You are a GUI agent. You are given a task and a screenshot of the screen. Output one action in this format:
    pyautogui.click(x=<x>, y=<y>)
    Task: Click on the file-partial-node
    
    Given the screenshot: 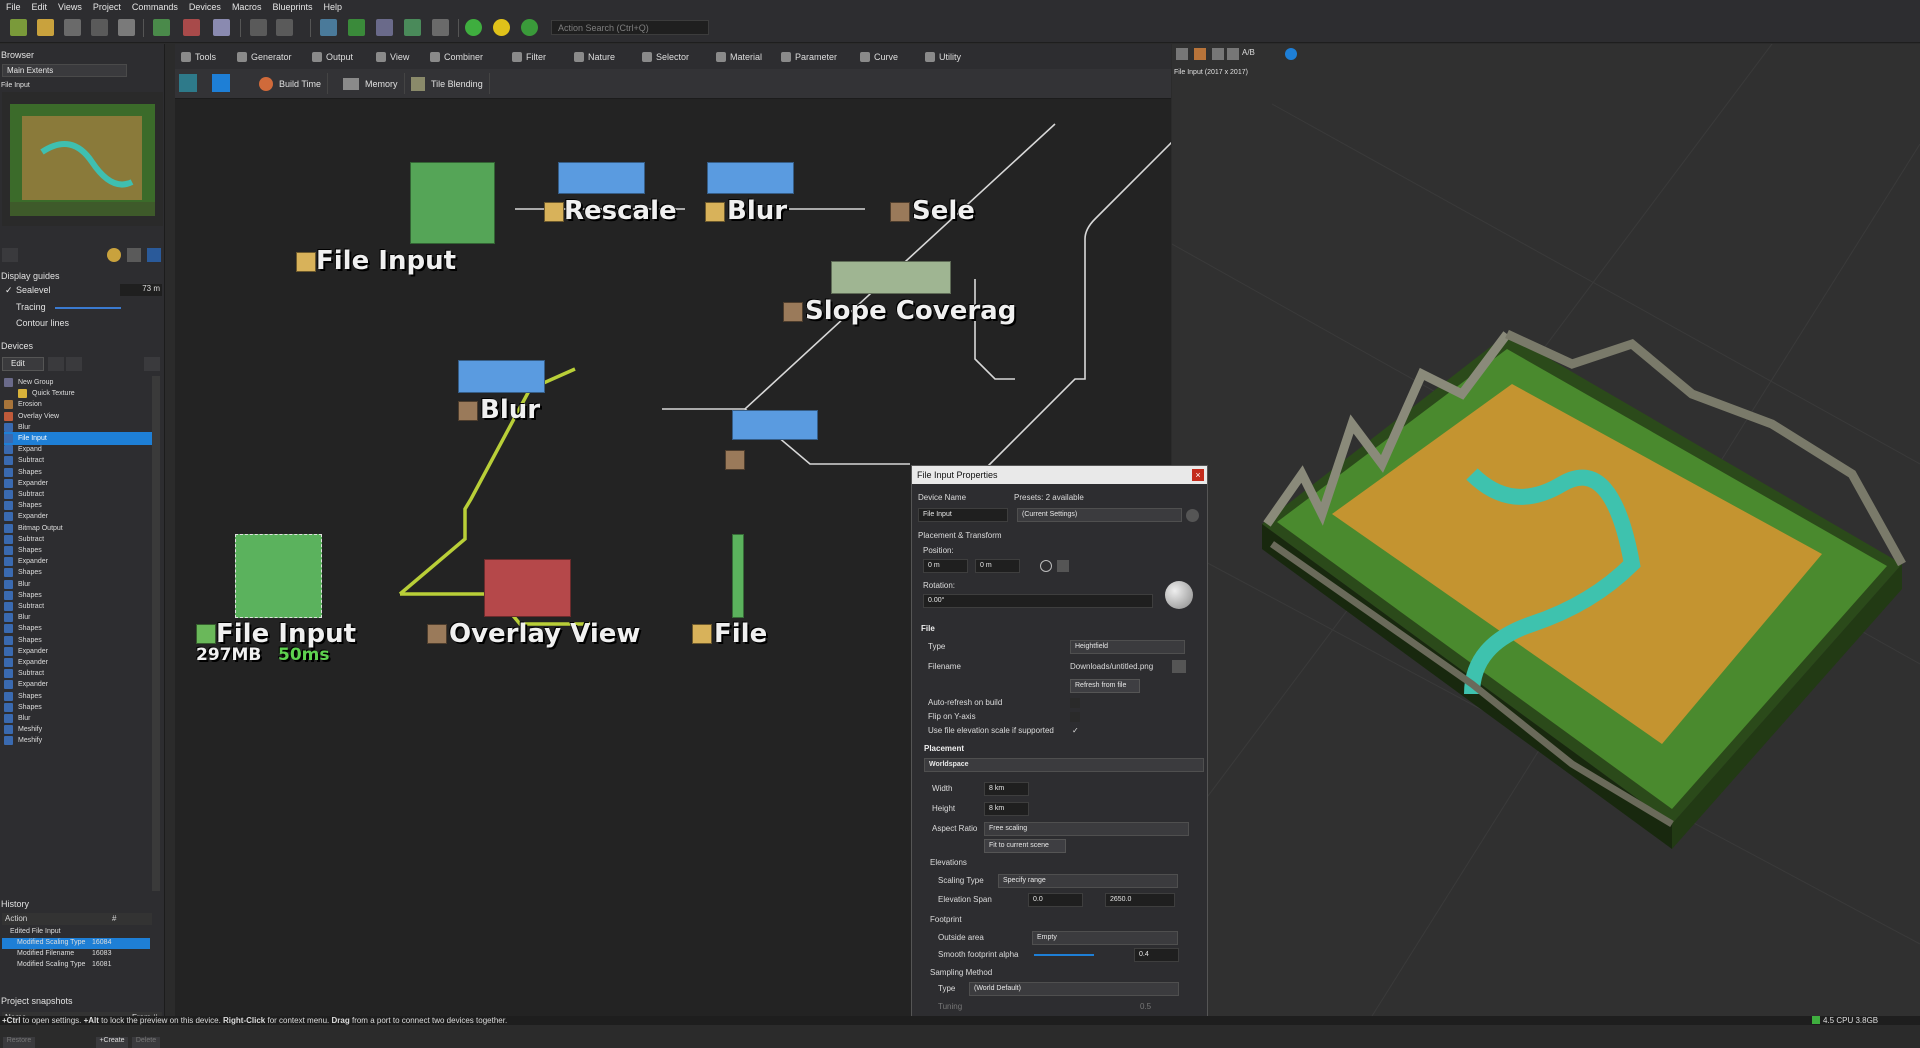 What is the action you would take?
    pyautogui.click(x=738, y=576)
    